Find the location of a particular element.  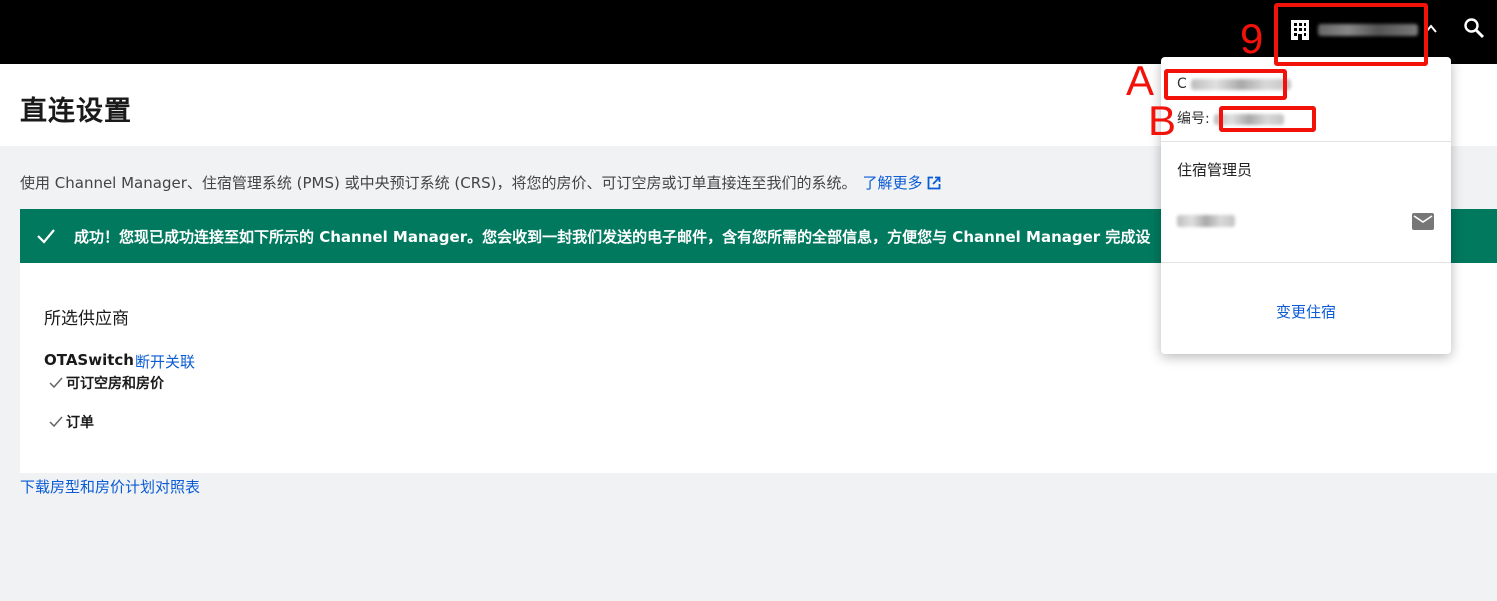

feature-item: 可订空房和房价 is located at coordinates (106, 383).